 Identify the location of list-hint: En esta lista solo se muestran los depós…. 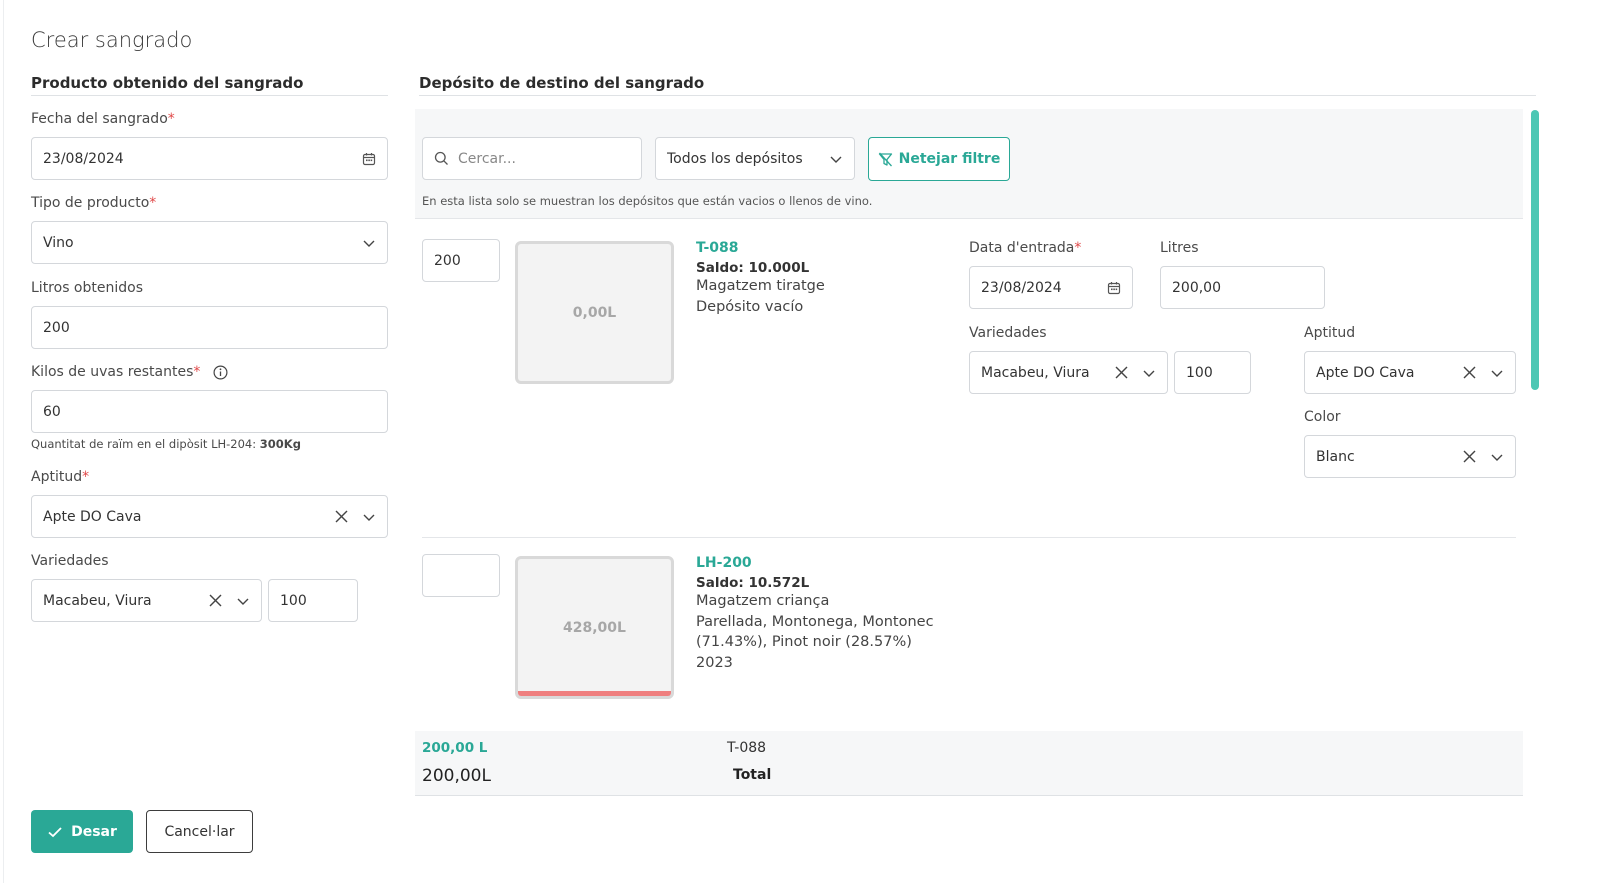
(647, 201).